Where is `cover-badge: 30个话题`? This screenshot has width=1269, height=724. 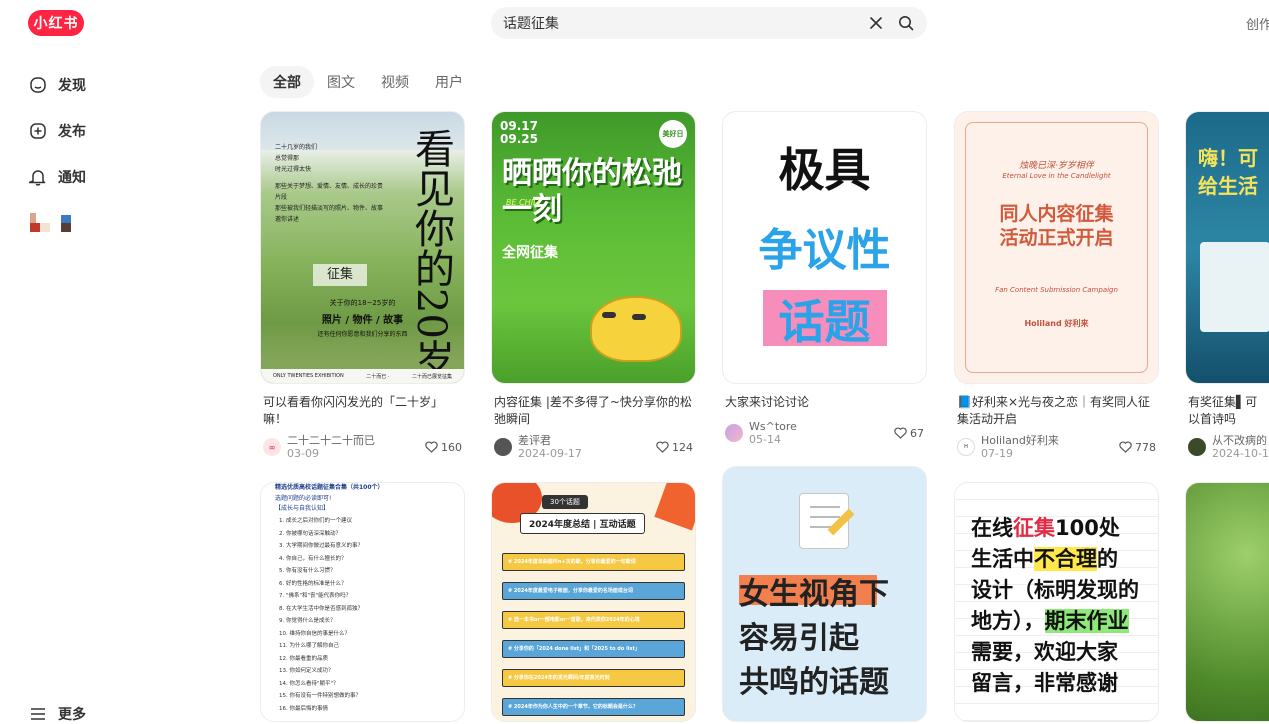
cover-badge: 30个话题 is located at coordinates (565, 502).